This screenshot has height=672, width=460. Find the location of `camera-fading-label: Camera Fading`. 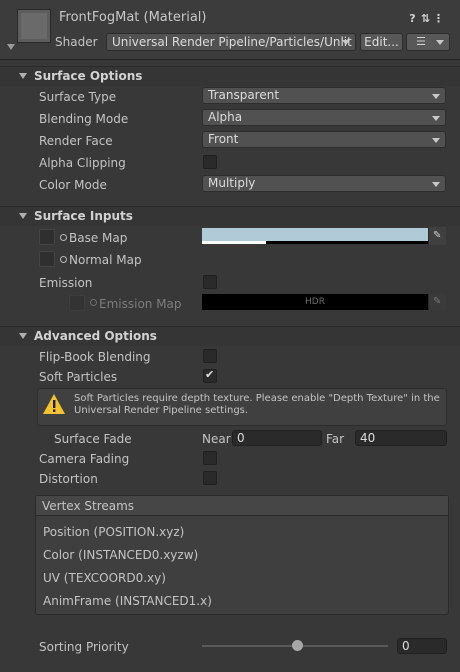

camera-fading-label: Camera Fading is located at coordinates (84, 459).